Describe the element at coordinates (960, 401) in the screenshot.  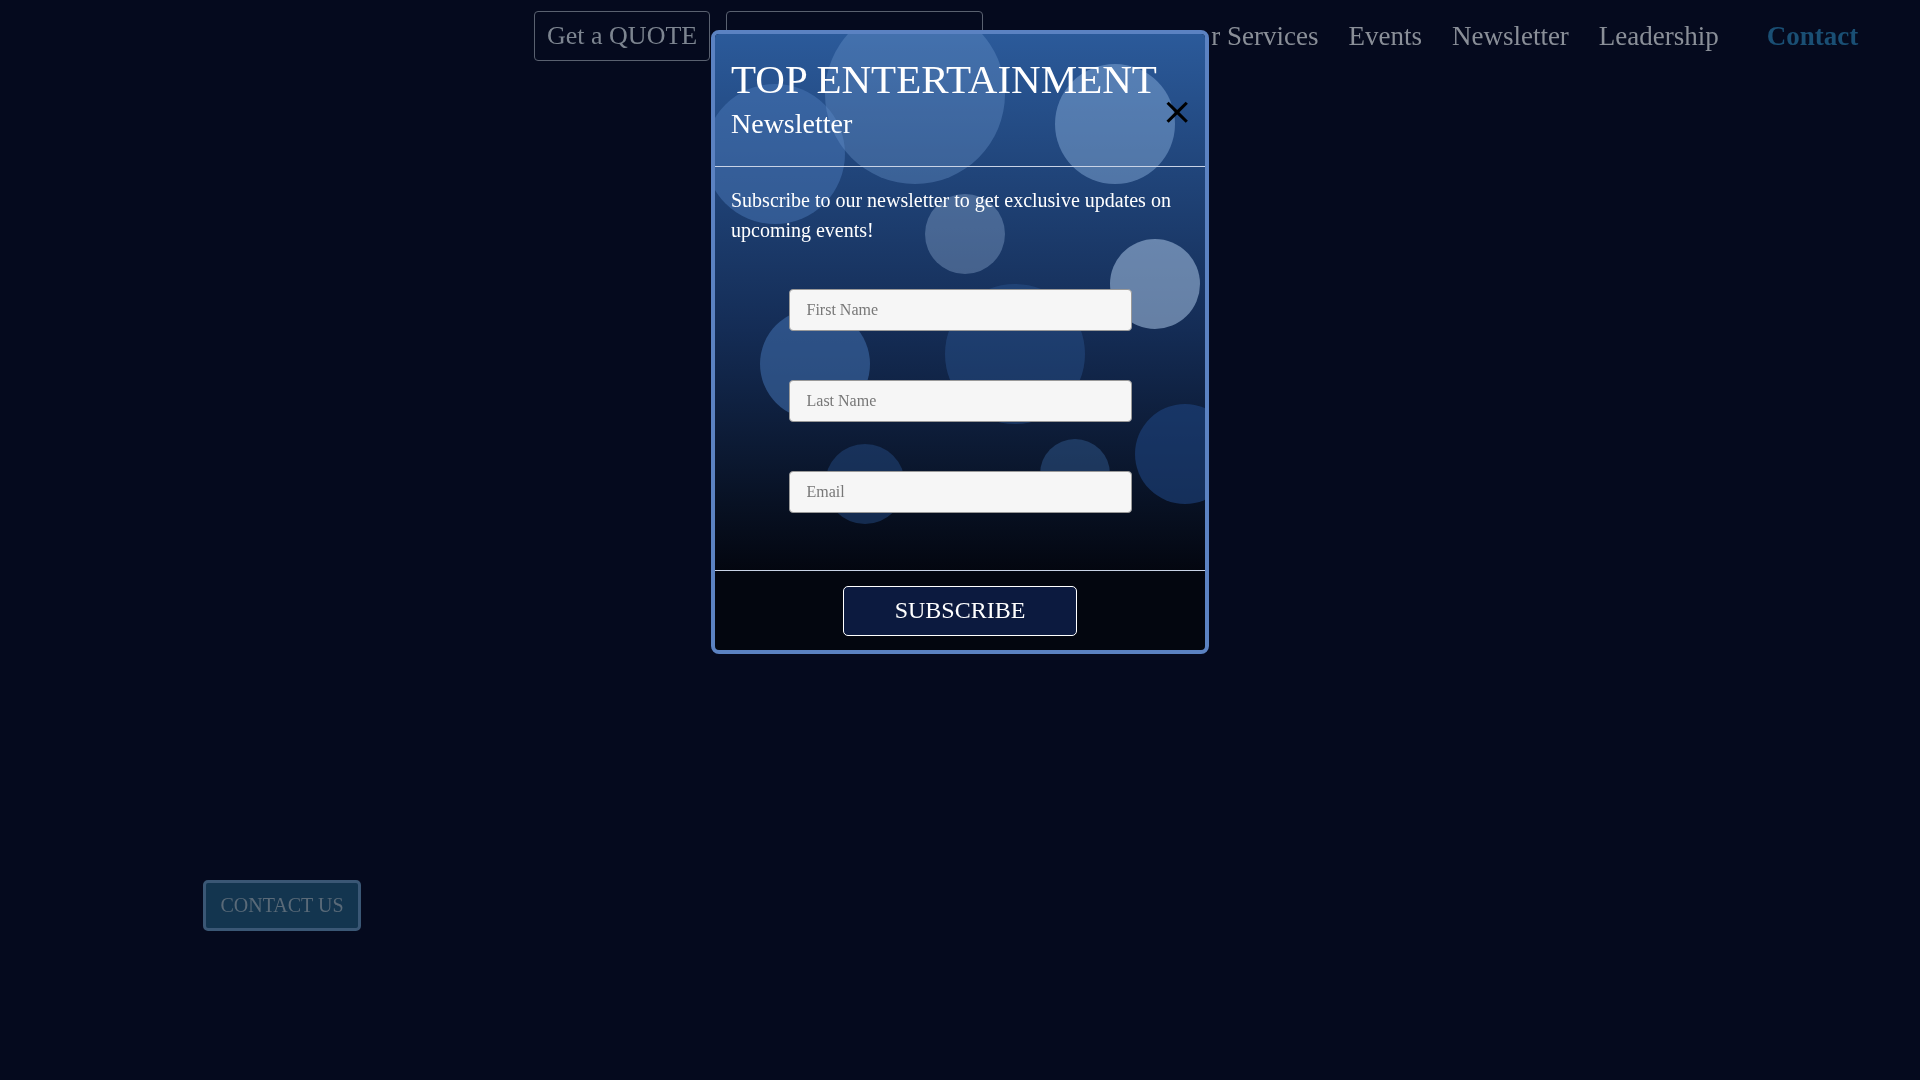
I see `input-field: Last Name` at that location.